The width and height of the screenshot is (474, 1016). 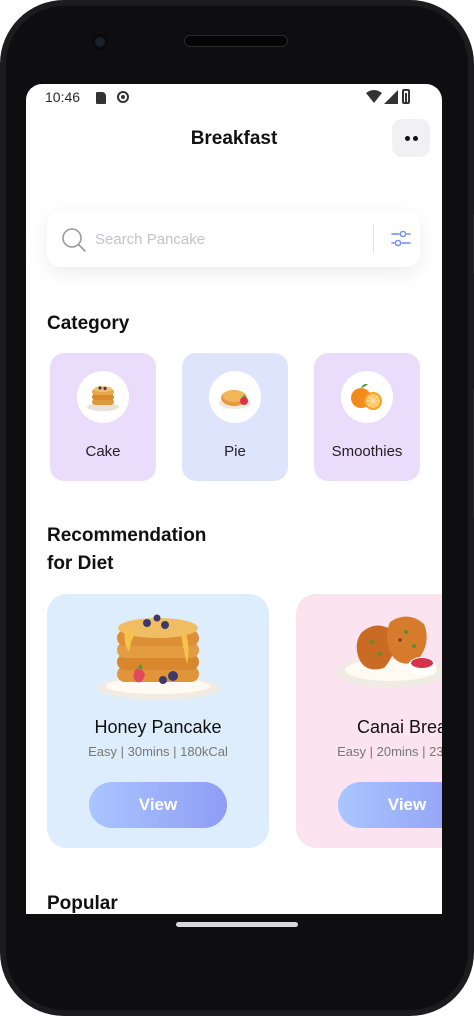 What do you see at coordinates (63, 97) in the screenshot?
I see `status-time: 10:46` at bounding box center [63, 97].